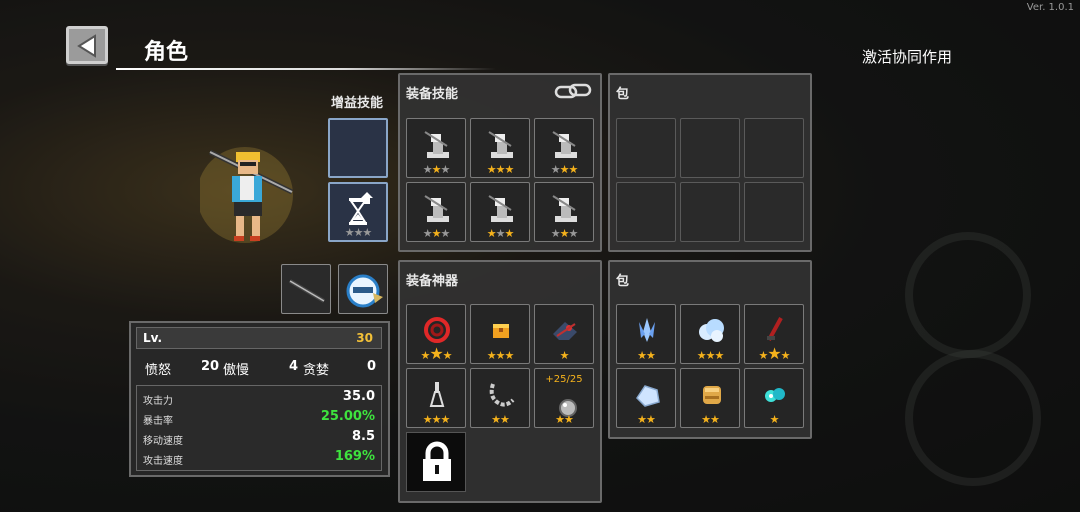  Describe the element at coordinates (564, 398) in the screenshot. I see `equipped-artifact-slot-6: +25/25 ★★` at that location.